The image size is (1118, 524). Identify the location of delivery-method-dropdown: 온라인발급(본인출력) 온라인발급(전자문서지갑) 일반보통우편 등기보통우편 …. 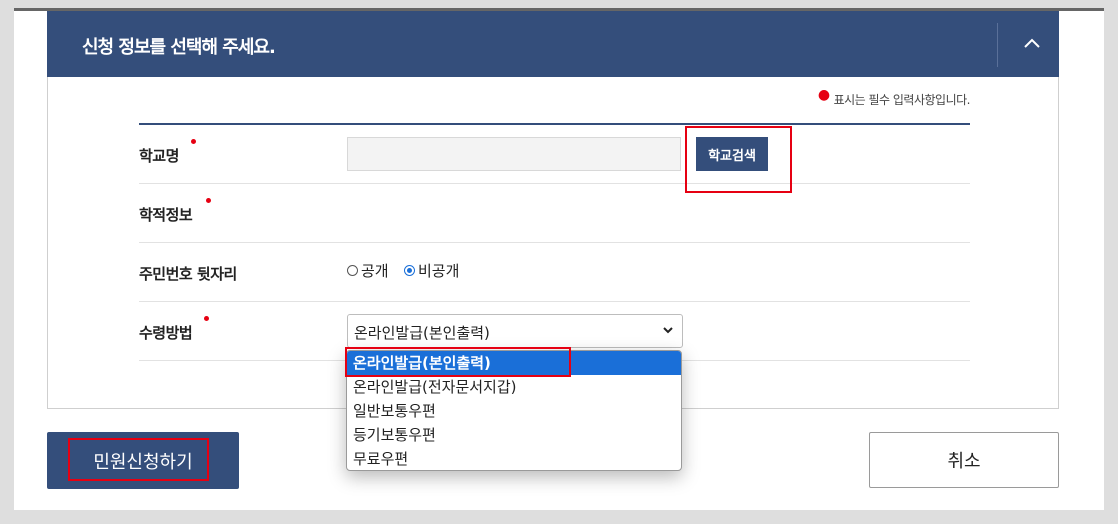
(514, 410).